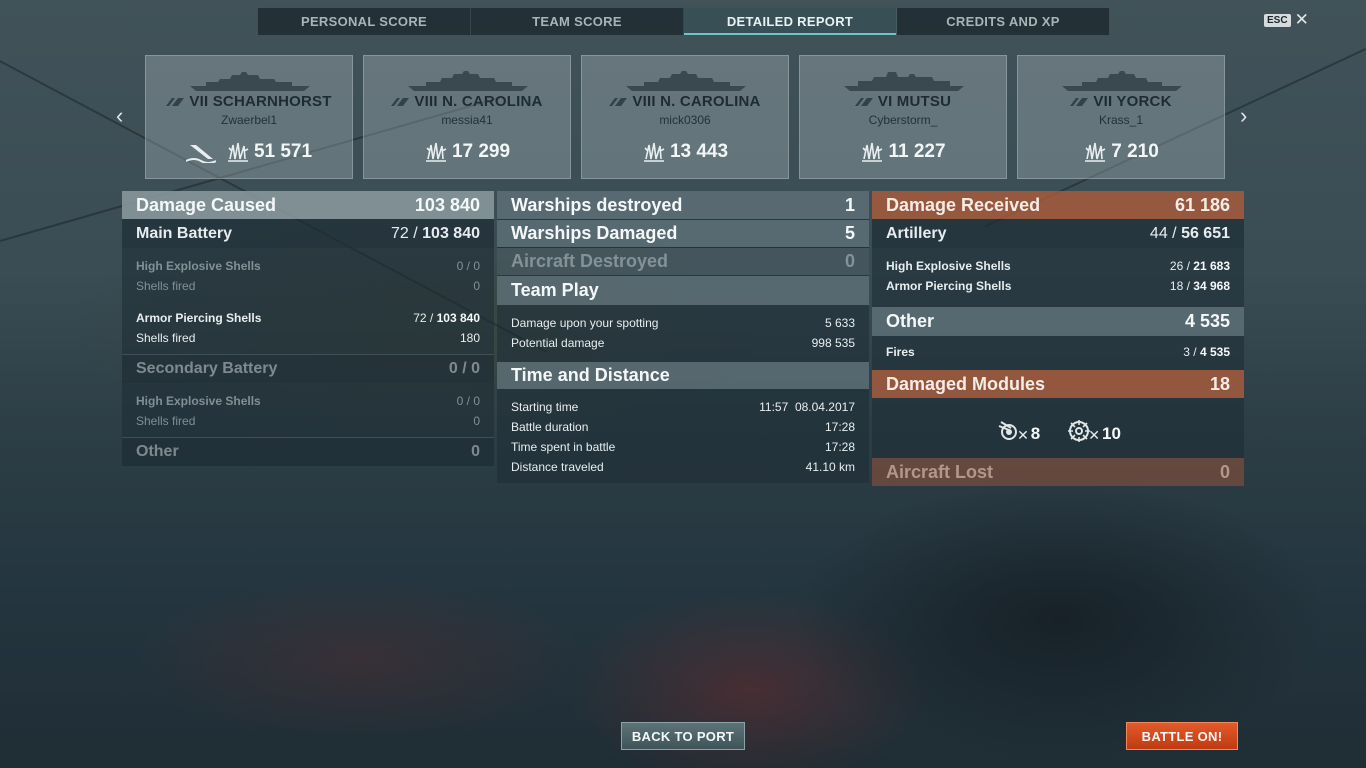 This screenshot has height=768, width=1366. What do you see at coordinates (308, 233) in the screenshot?
I see `main-battery-header: Main Battery 72 / 103 840` at bounding box center [308, 233].